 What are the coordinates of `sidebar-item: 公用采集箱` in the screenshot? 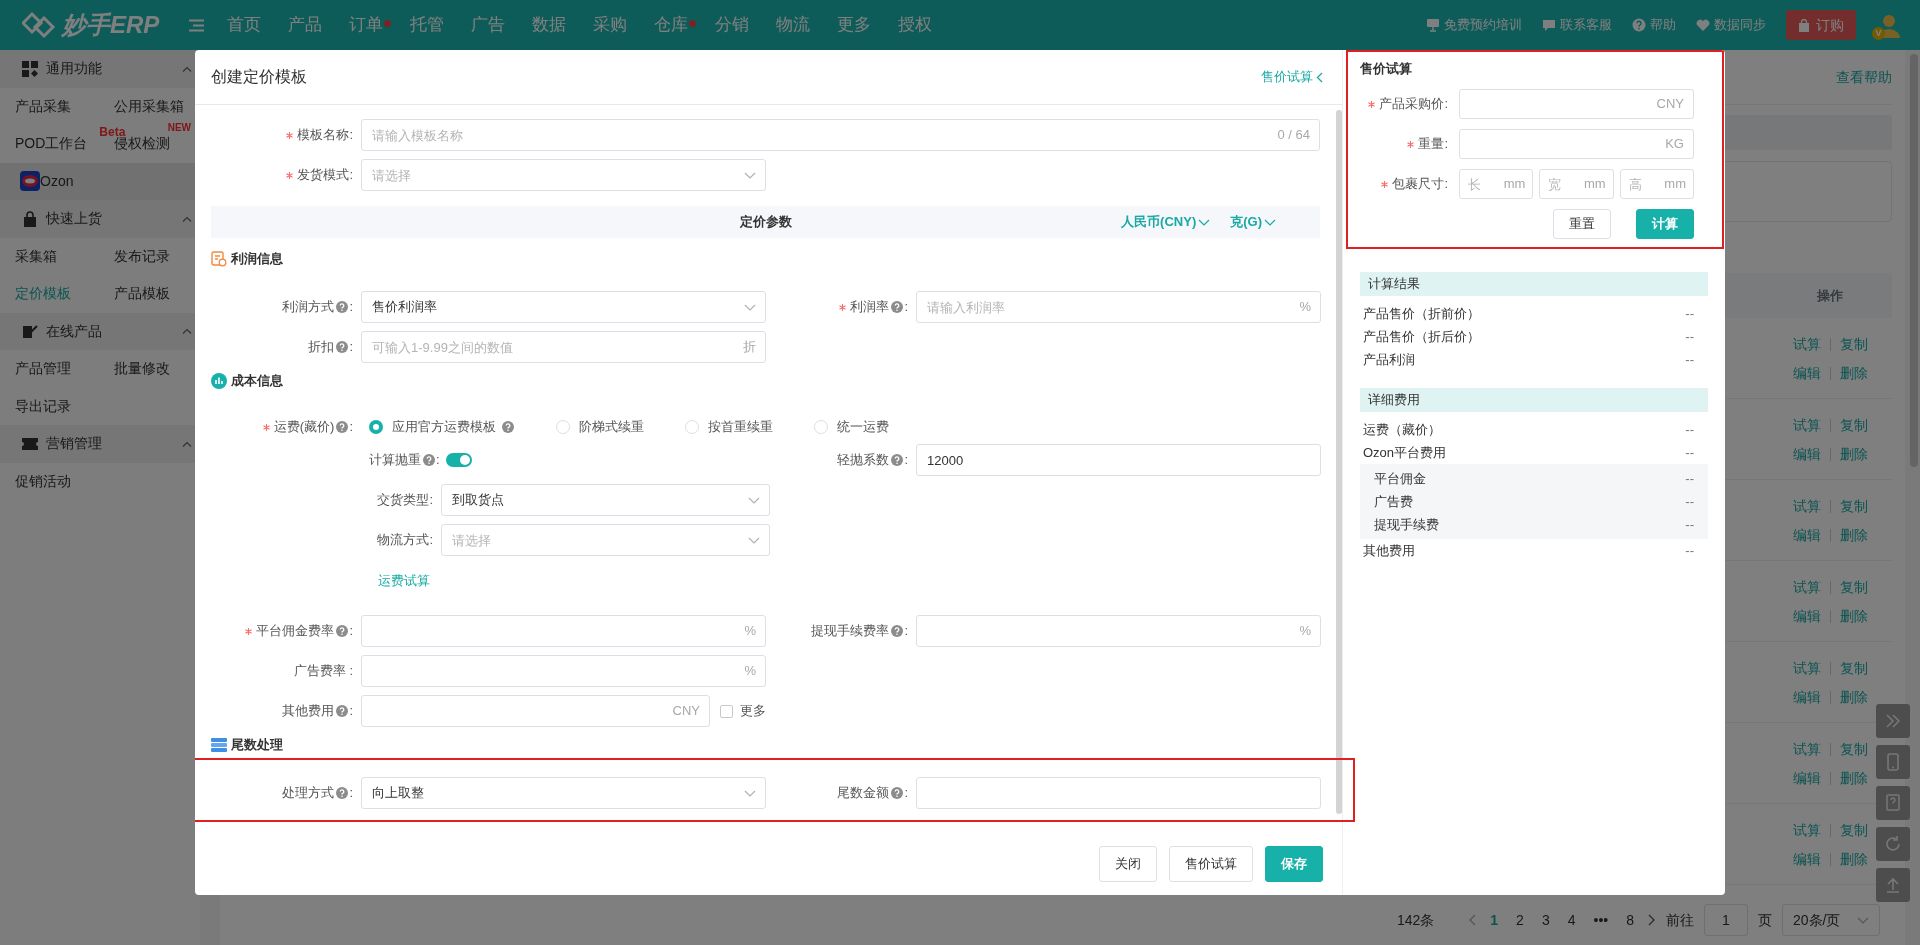 It's located at (149, 106).